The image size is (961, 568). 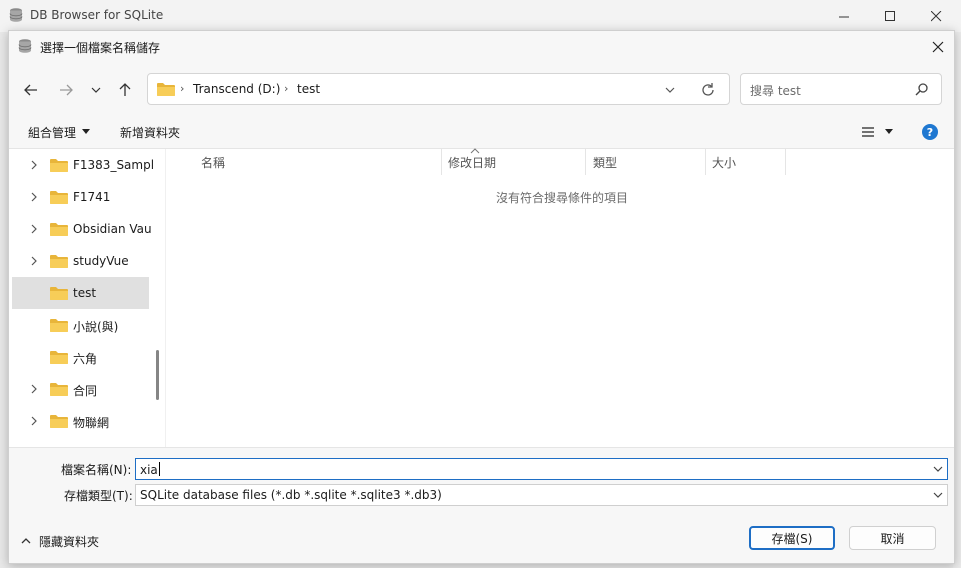 What do you see at coordinates (841, 89) in the screenshot?
I see `search-box: 搜尋 test` at bounding box center [841, 89].